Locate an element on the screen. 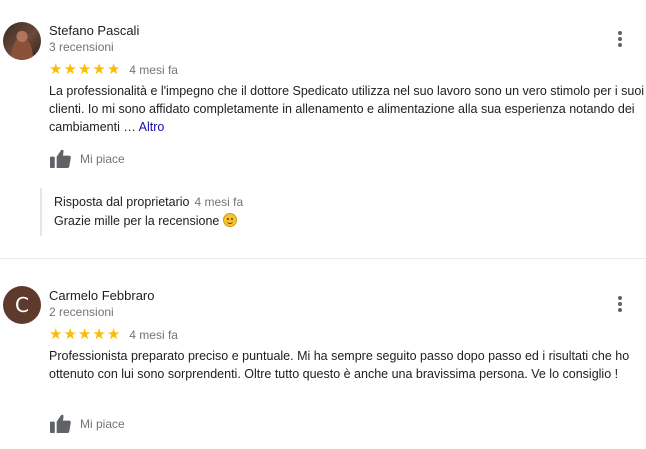 The width and height of the screenshot is (646, 449). reviewer-name: Carmelo Febbraro is located at coordinates (102, 295).